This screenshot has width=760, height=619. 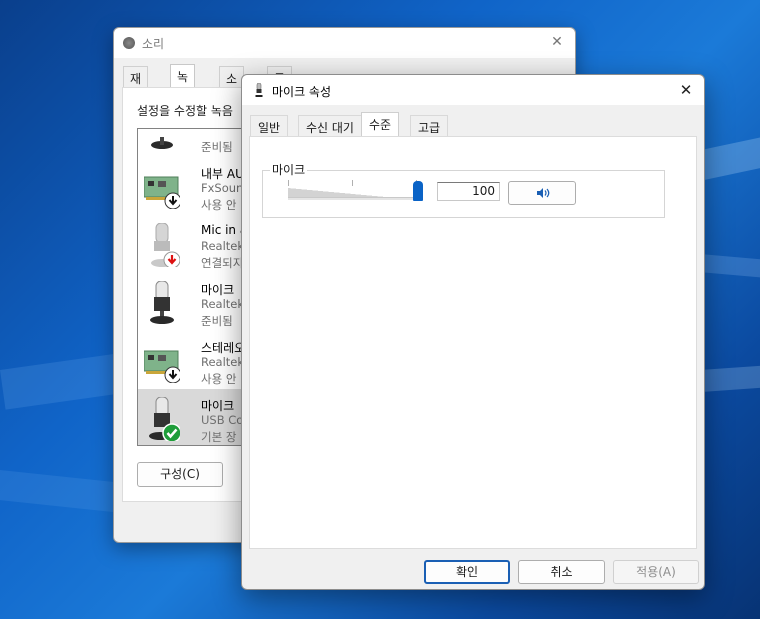 What do you see at coordinates (183, 82) in the screenshot?
I see `tab-recording: 녹음` at bounding box center [183, 82].